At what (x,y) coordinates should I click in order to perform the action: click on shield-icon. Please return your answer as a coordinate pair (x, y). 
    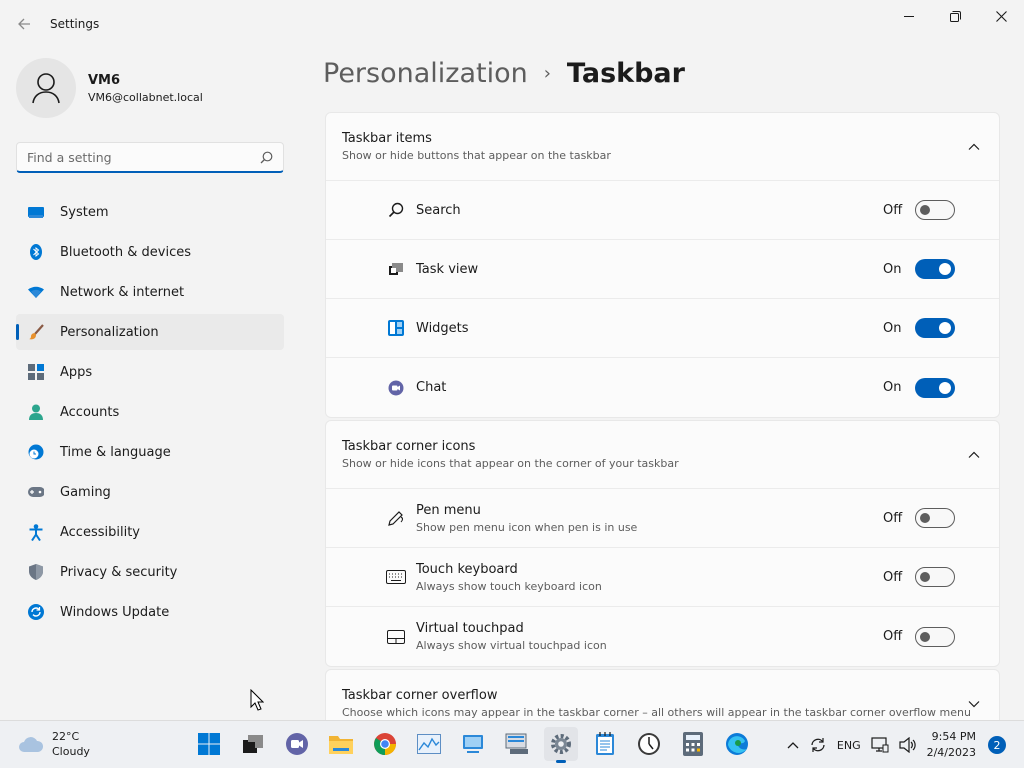
    Looking at the image, I should click on (36, 572).